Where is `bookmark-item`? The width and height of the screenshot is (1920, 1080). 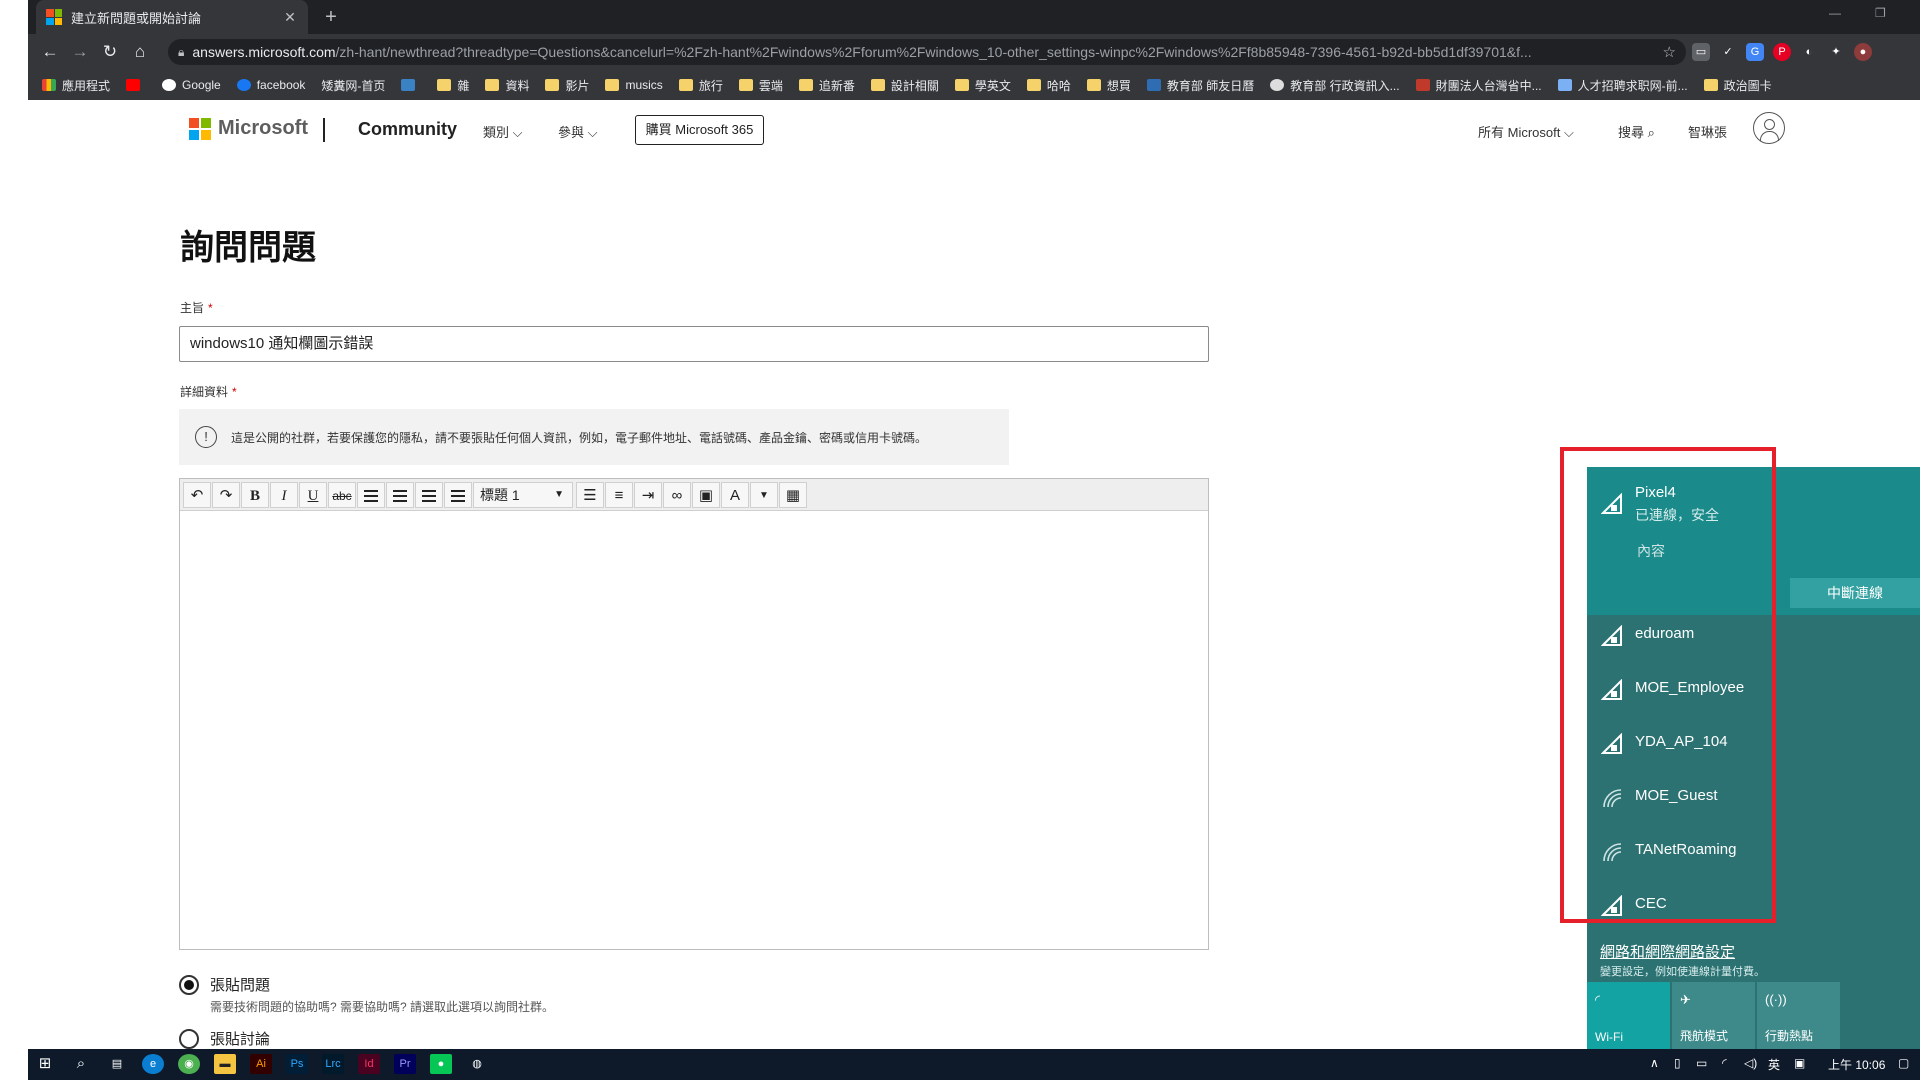 bookmark-item is located at coordinates (411, 85).